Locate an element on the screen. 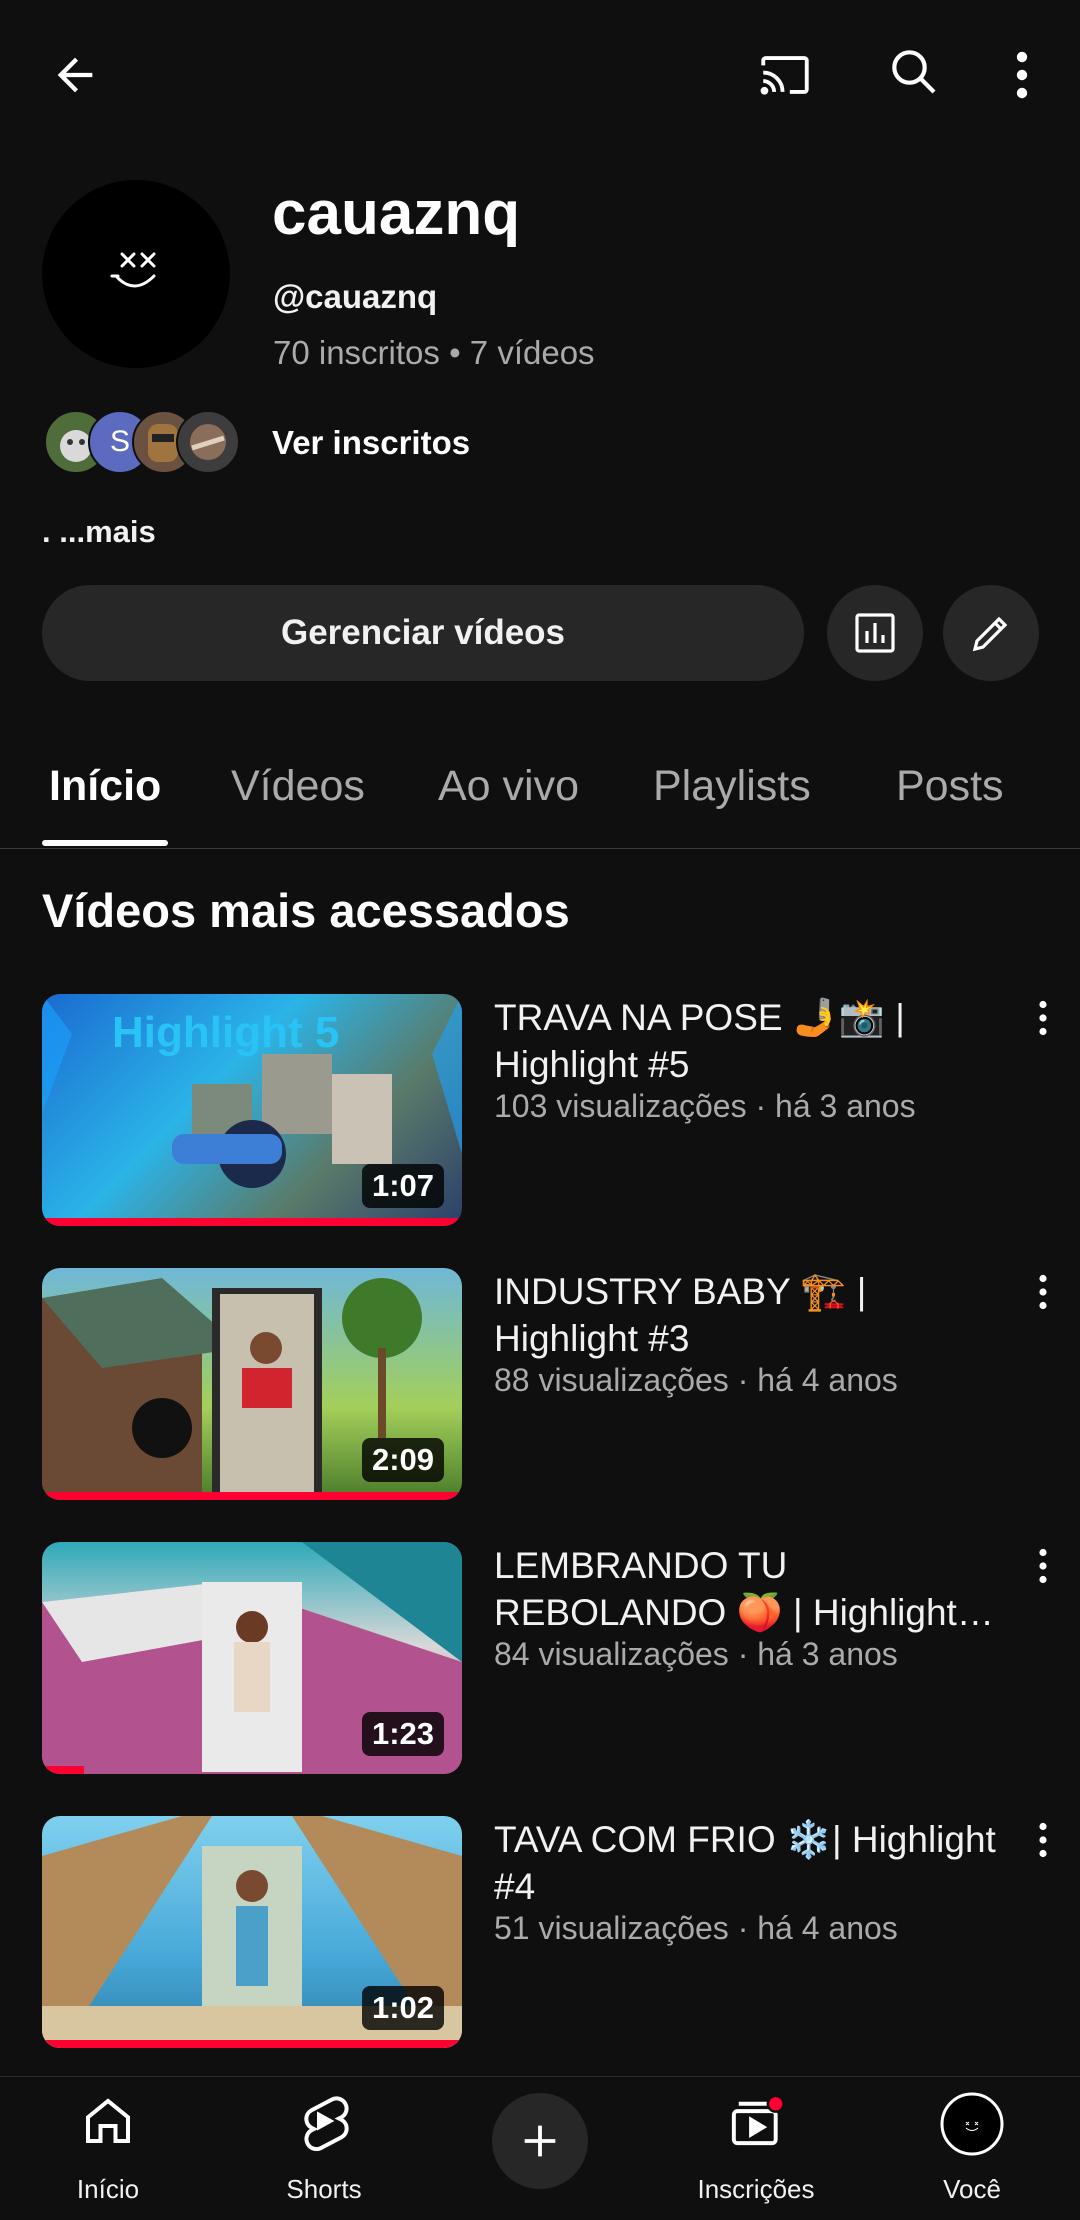 This screenshot has width=1080, height=2220. subscriptions-icon is located at coordinates (756, 2121).